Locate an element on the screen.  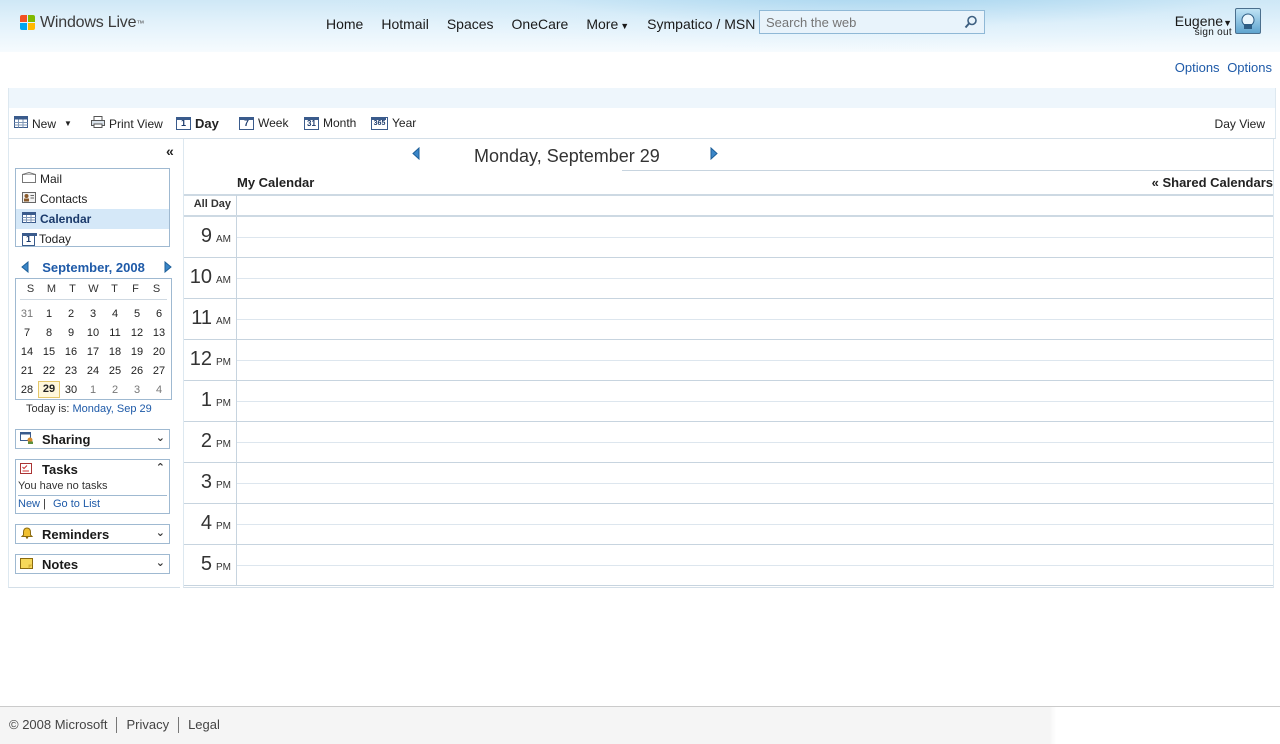
hour-number: 2 is located at coordinates (206, 441).